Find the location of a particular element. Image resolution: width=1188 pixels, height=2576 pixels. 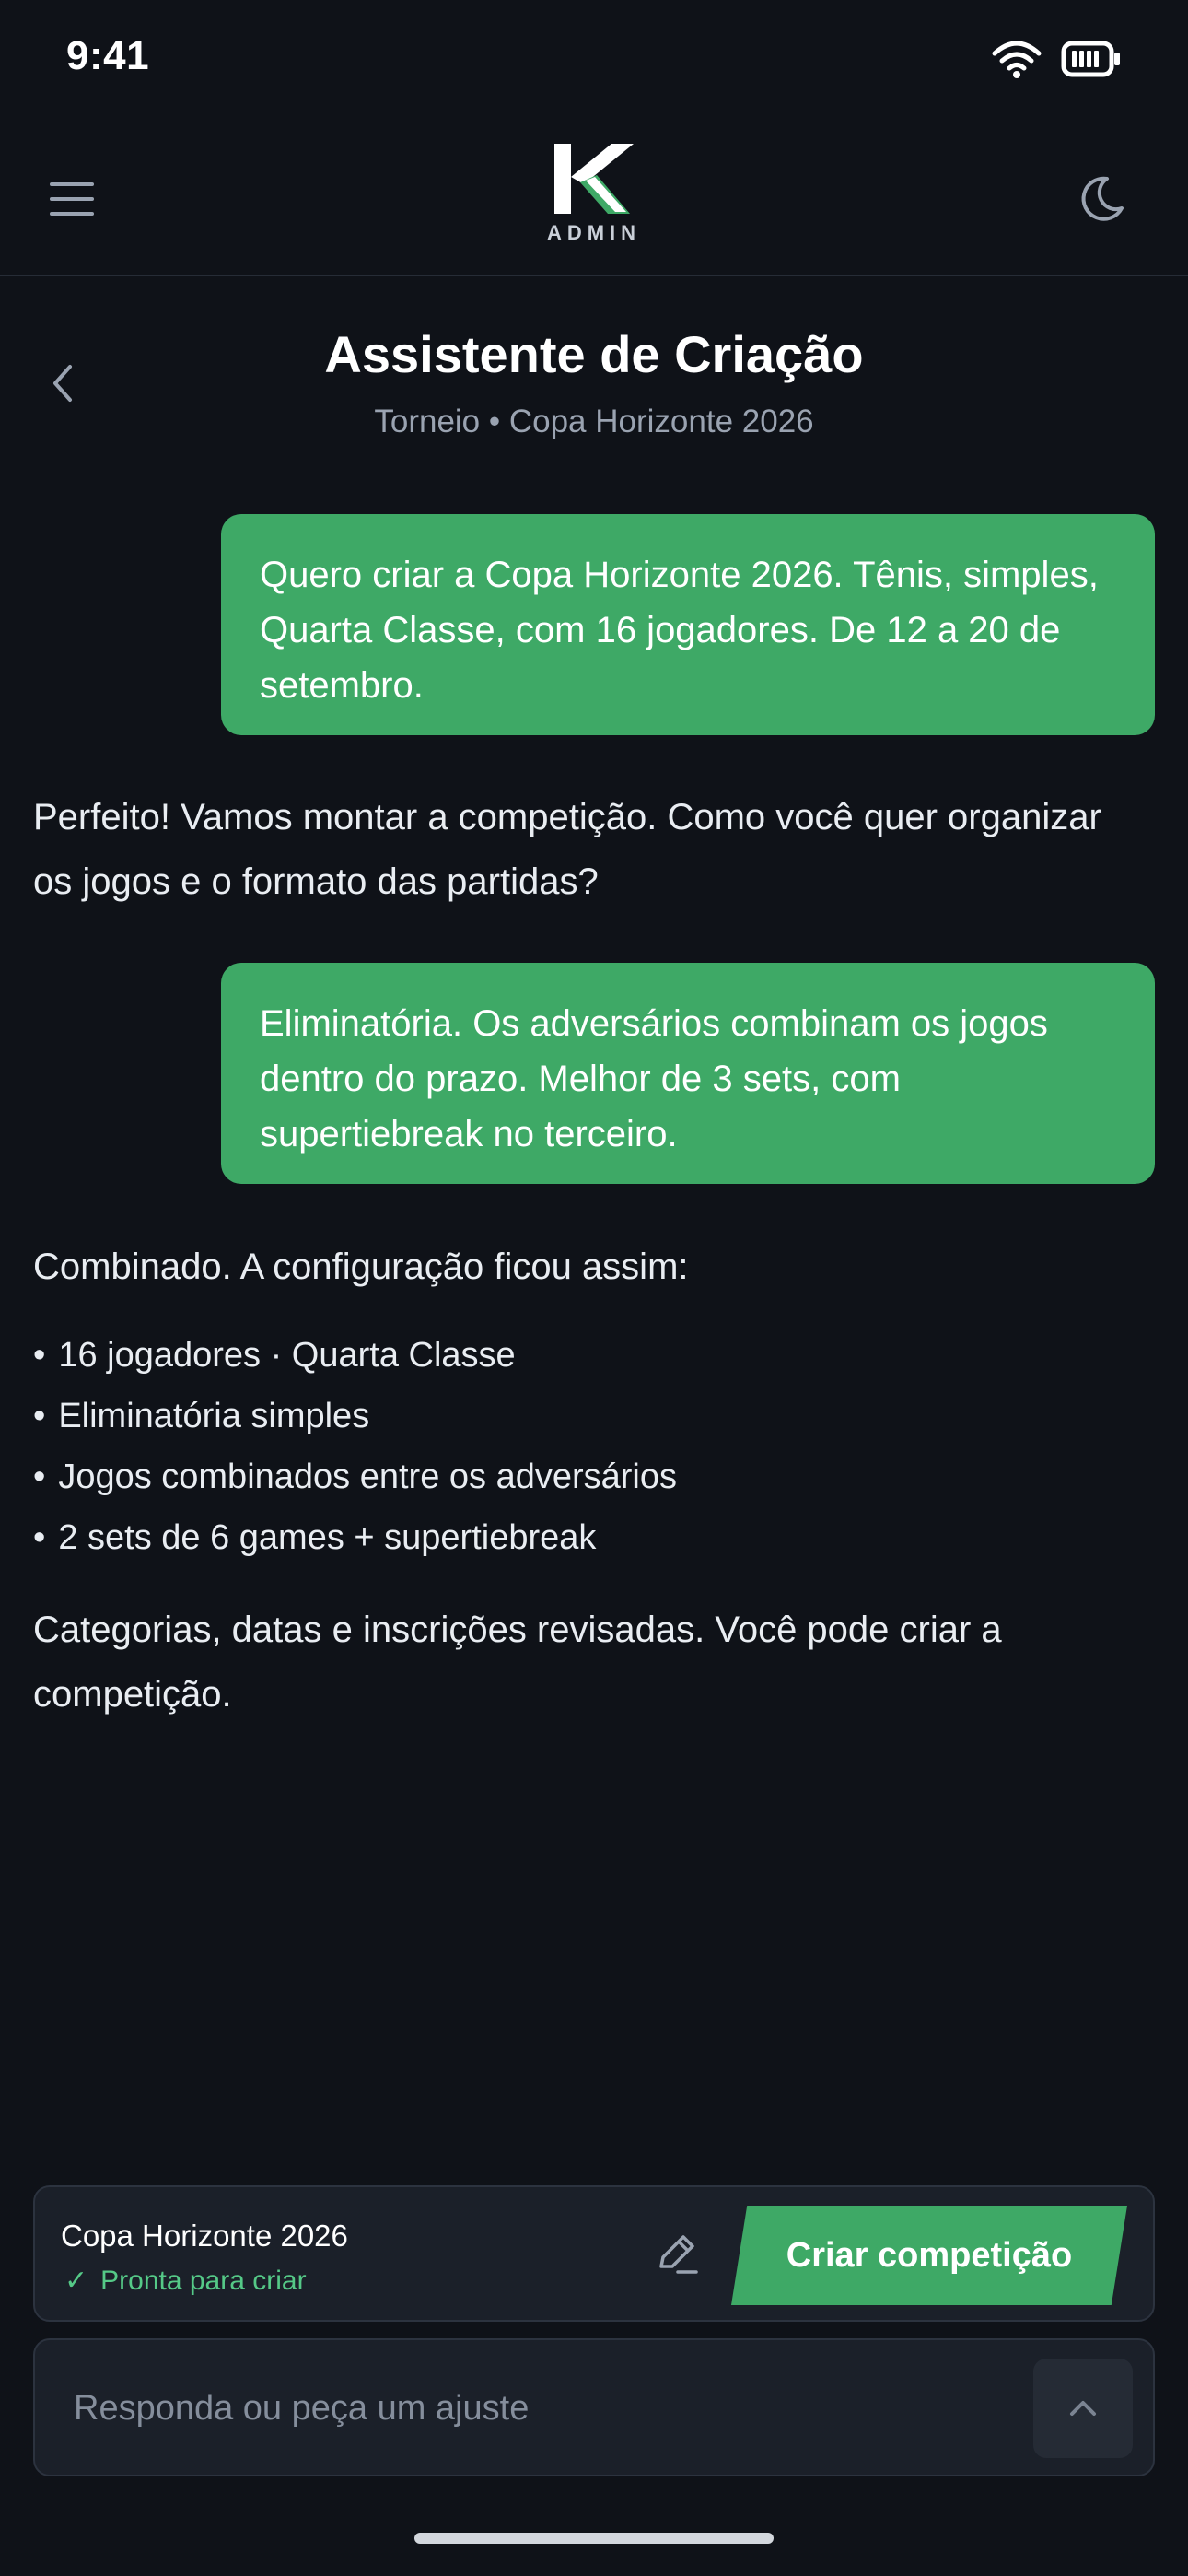

home-indicator is located at coordinates (594, 2538).